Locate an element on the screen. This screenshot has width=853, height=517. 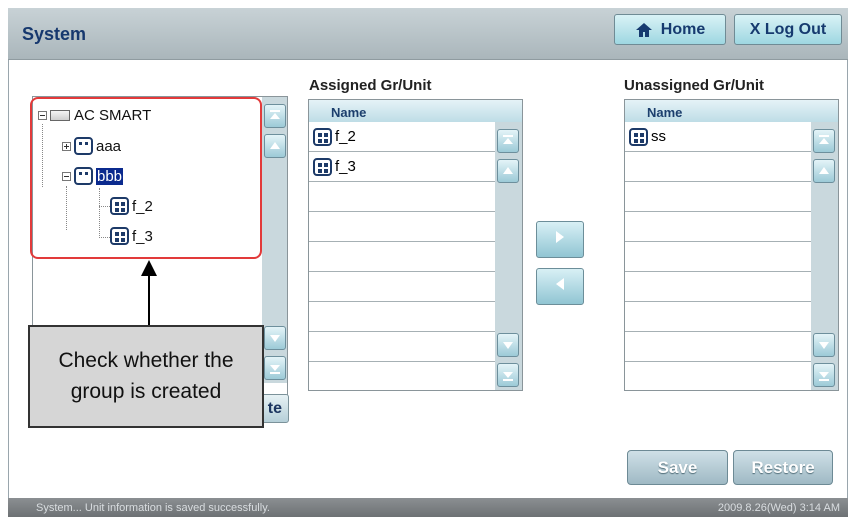
home-button: Home is located at coordinates (670, 29).